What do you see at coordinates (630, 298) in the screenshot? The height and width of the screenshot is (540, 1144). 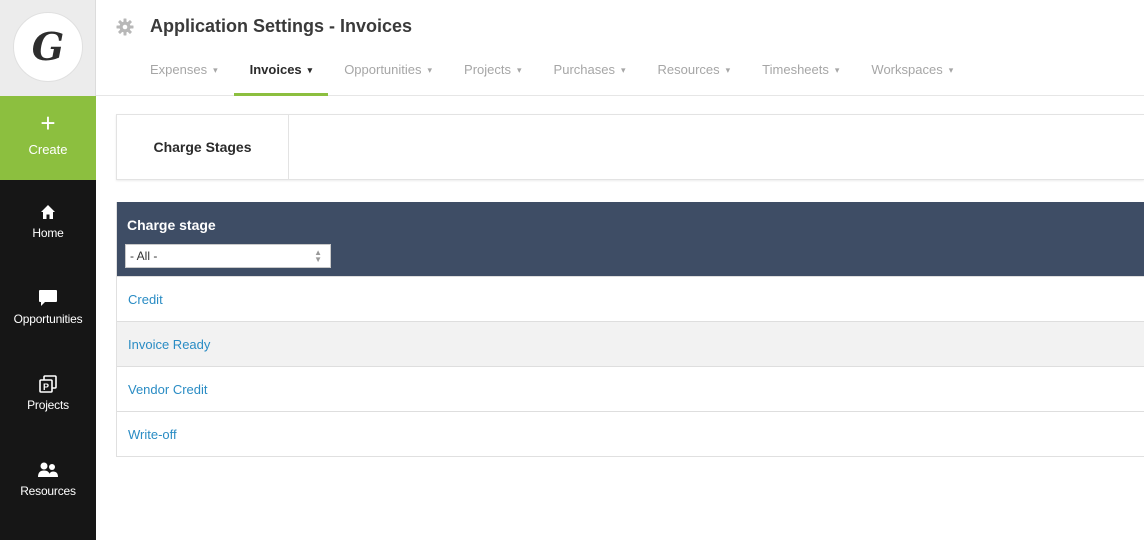 I see `table-row: Credit` at bounding box center [630, 298].